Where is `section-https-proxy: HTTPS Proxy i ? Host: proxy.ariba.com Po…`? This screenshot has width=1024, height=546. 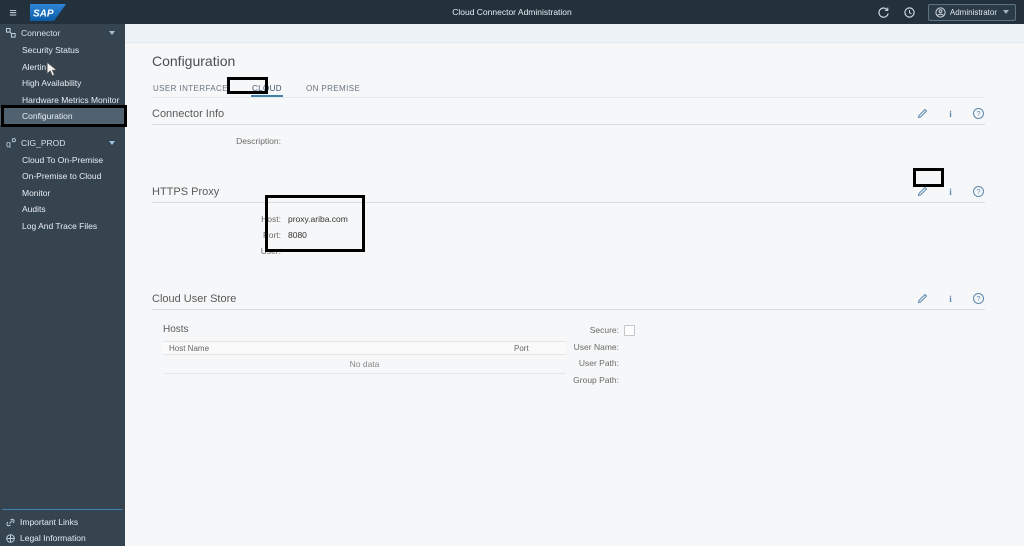 section-https-proxy: HTTPS Proxy i ? Host: proxy.ariba.com Po… is located at coordinates (568, 222).